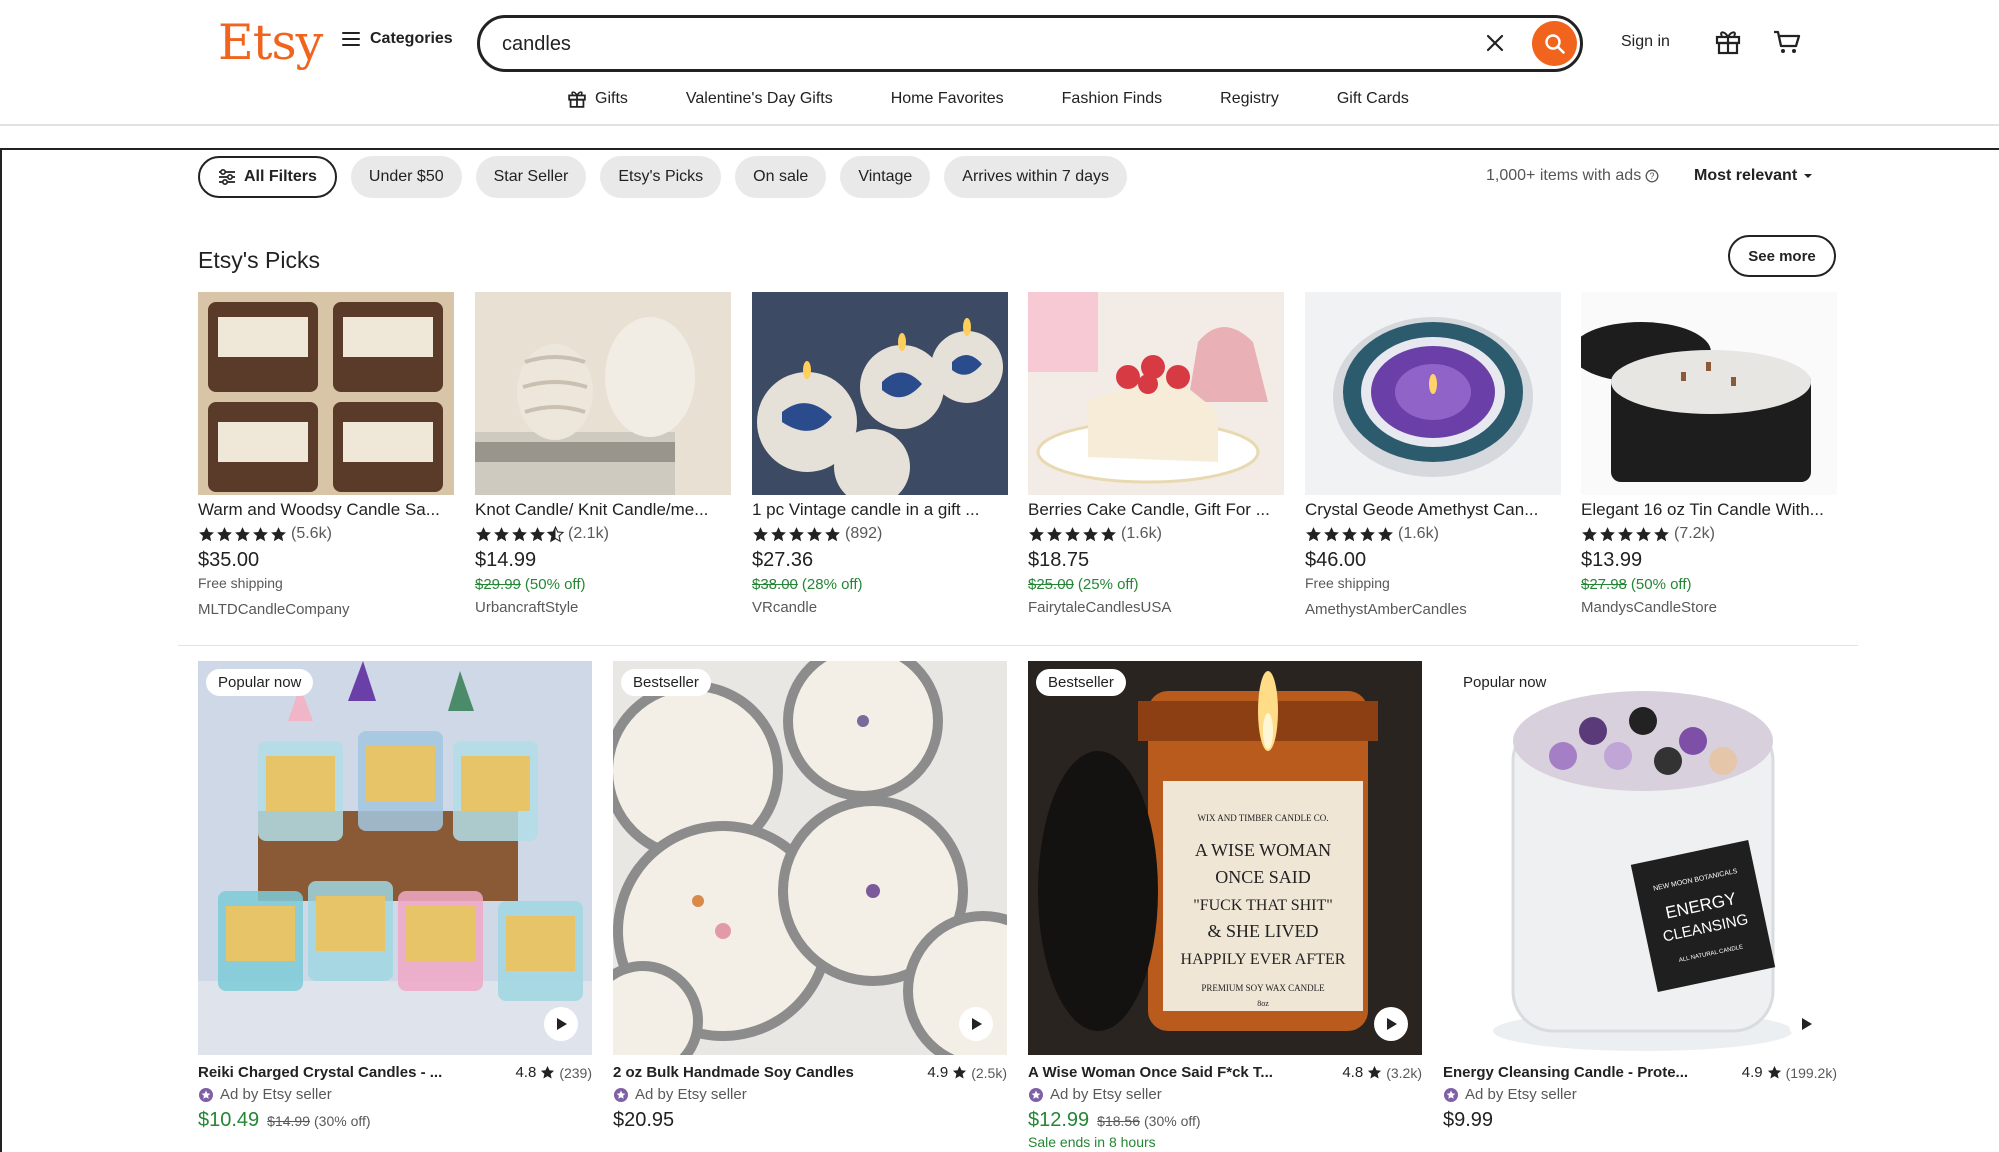 The image size is (1999, 1152). I want to click on subnav-item-gift-cards: Gift Cards, so click(1373, 99).